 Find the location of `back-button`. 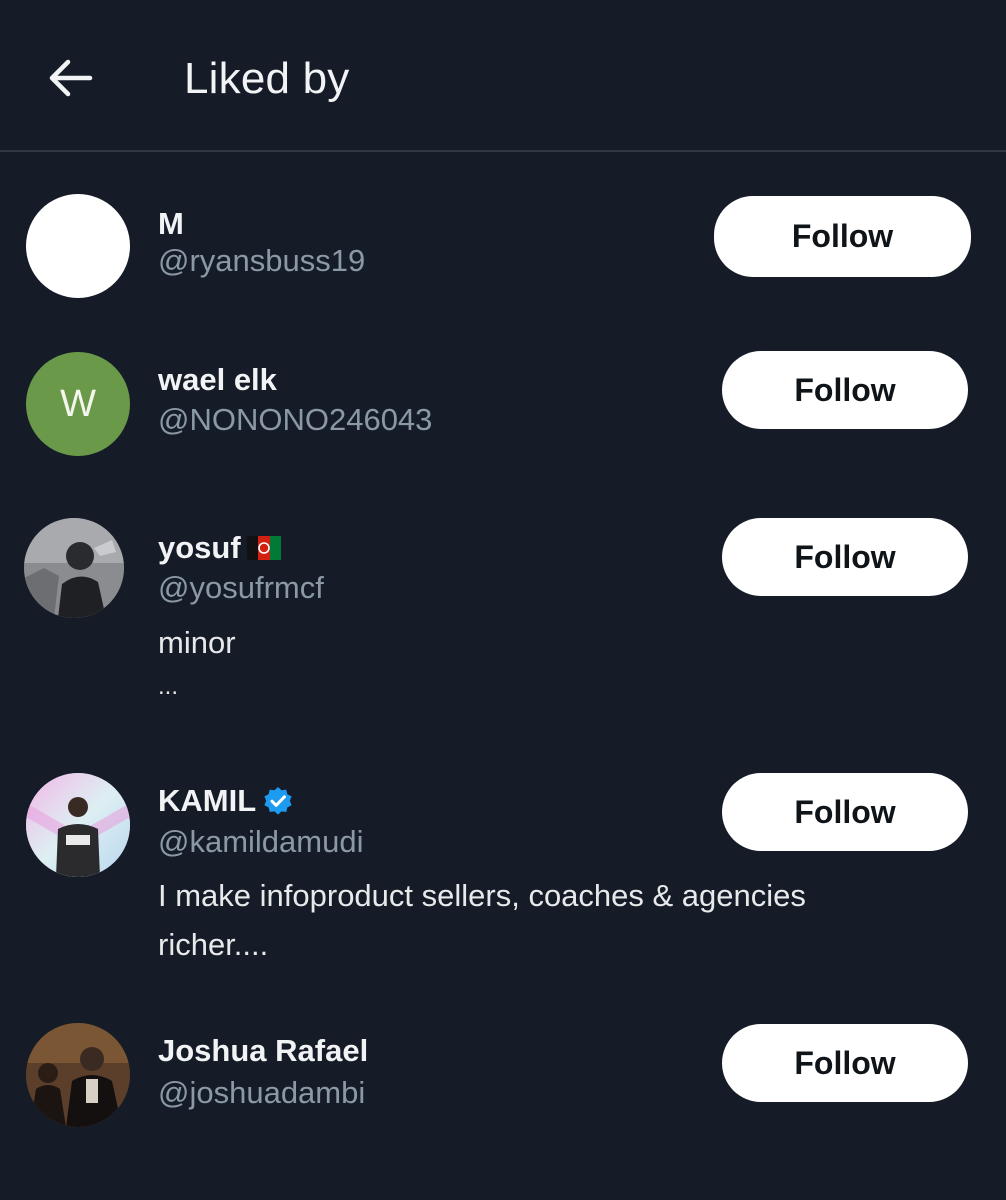

back-button is located at coordinates (70, 78).